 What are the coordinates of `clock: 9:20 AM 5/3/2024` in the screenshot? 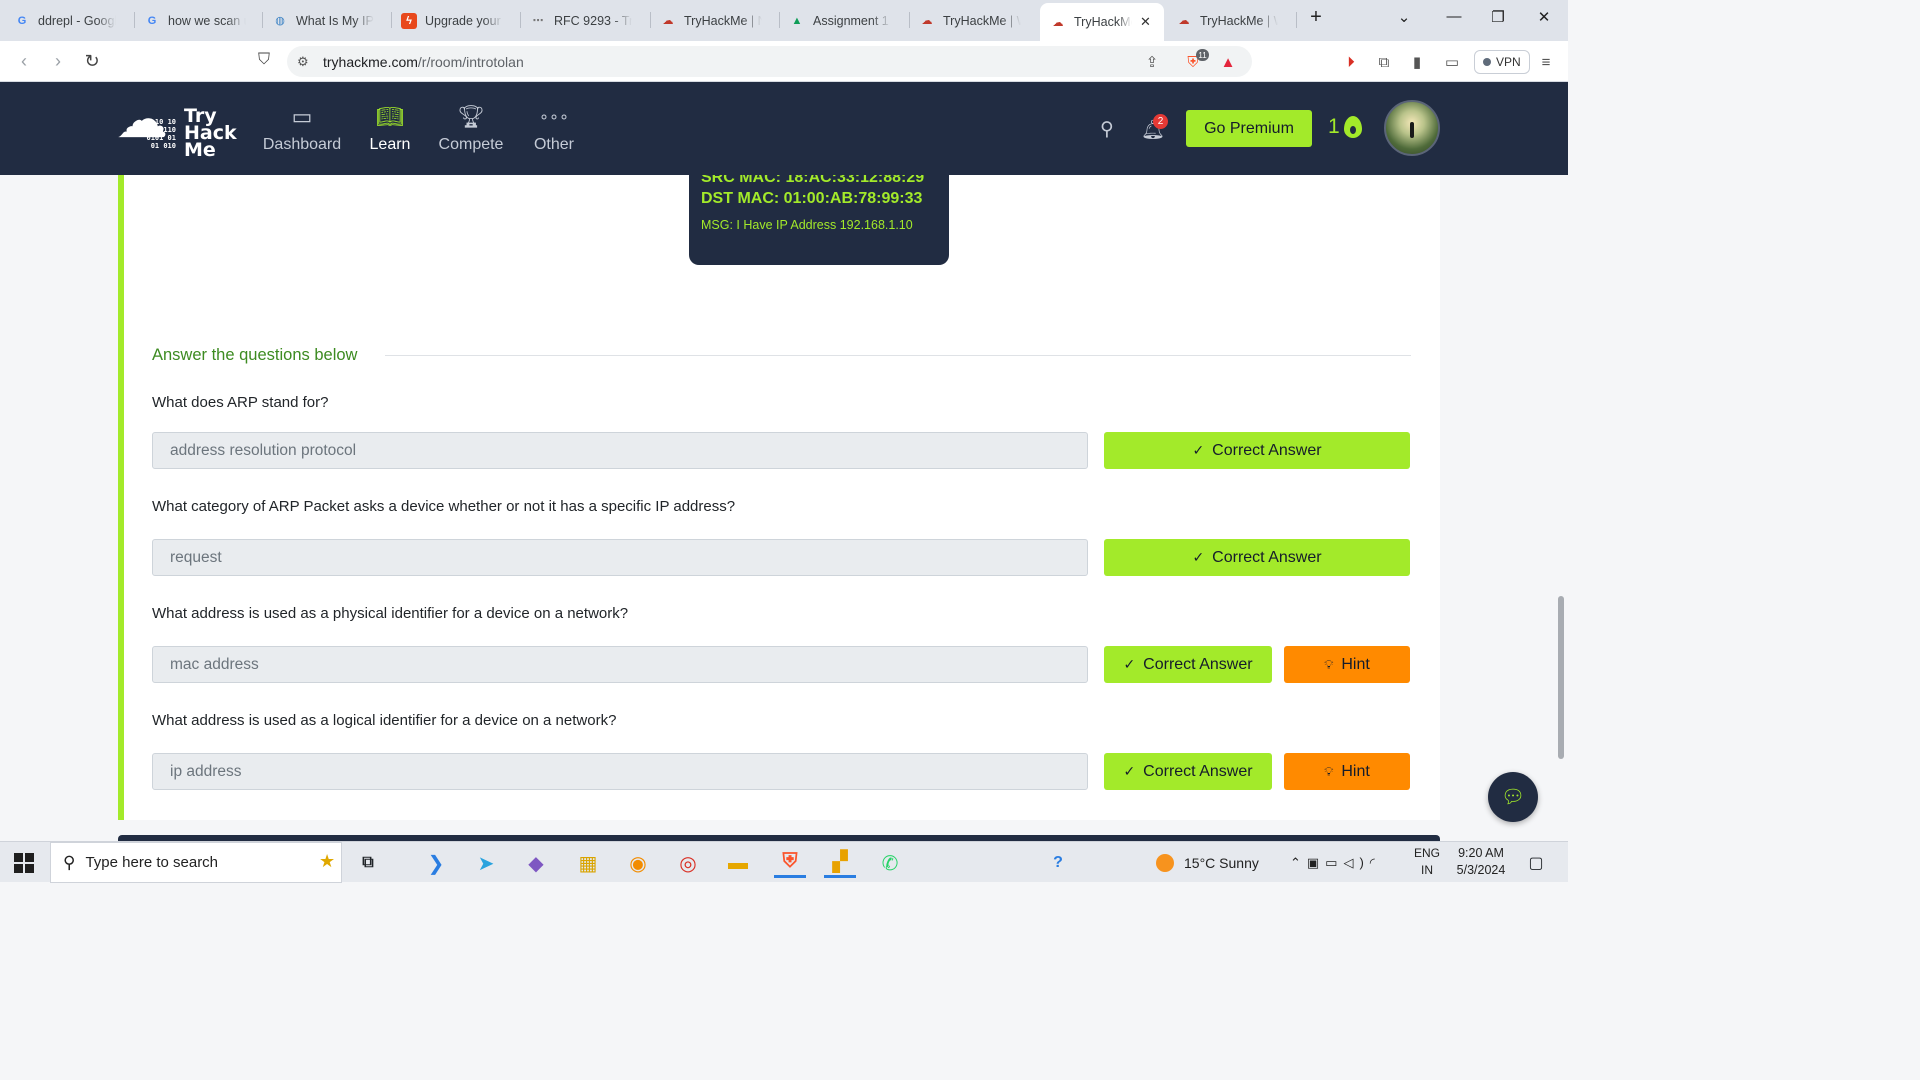 It's located at (1481, 862).